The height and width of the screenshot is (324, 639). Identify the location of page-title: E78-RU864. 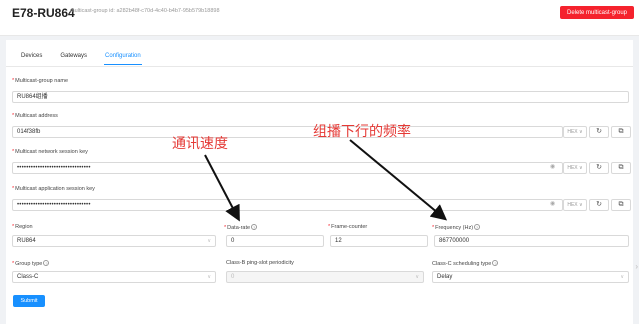
(43, 13).